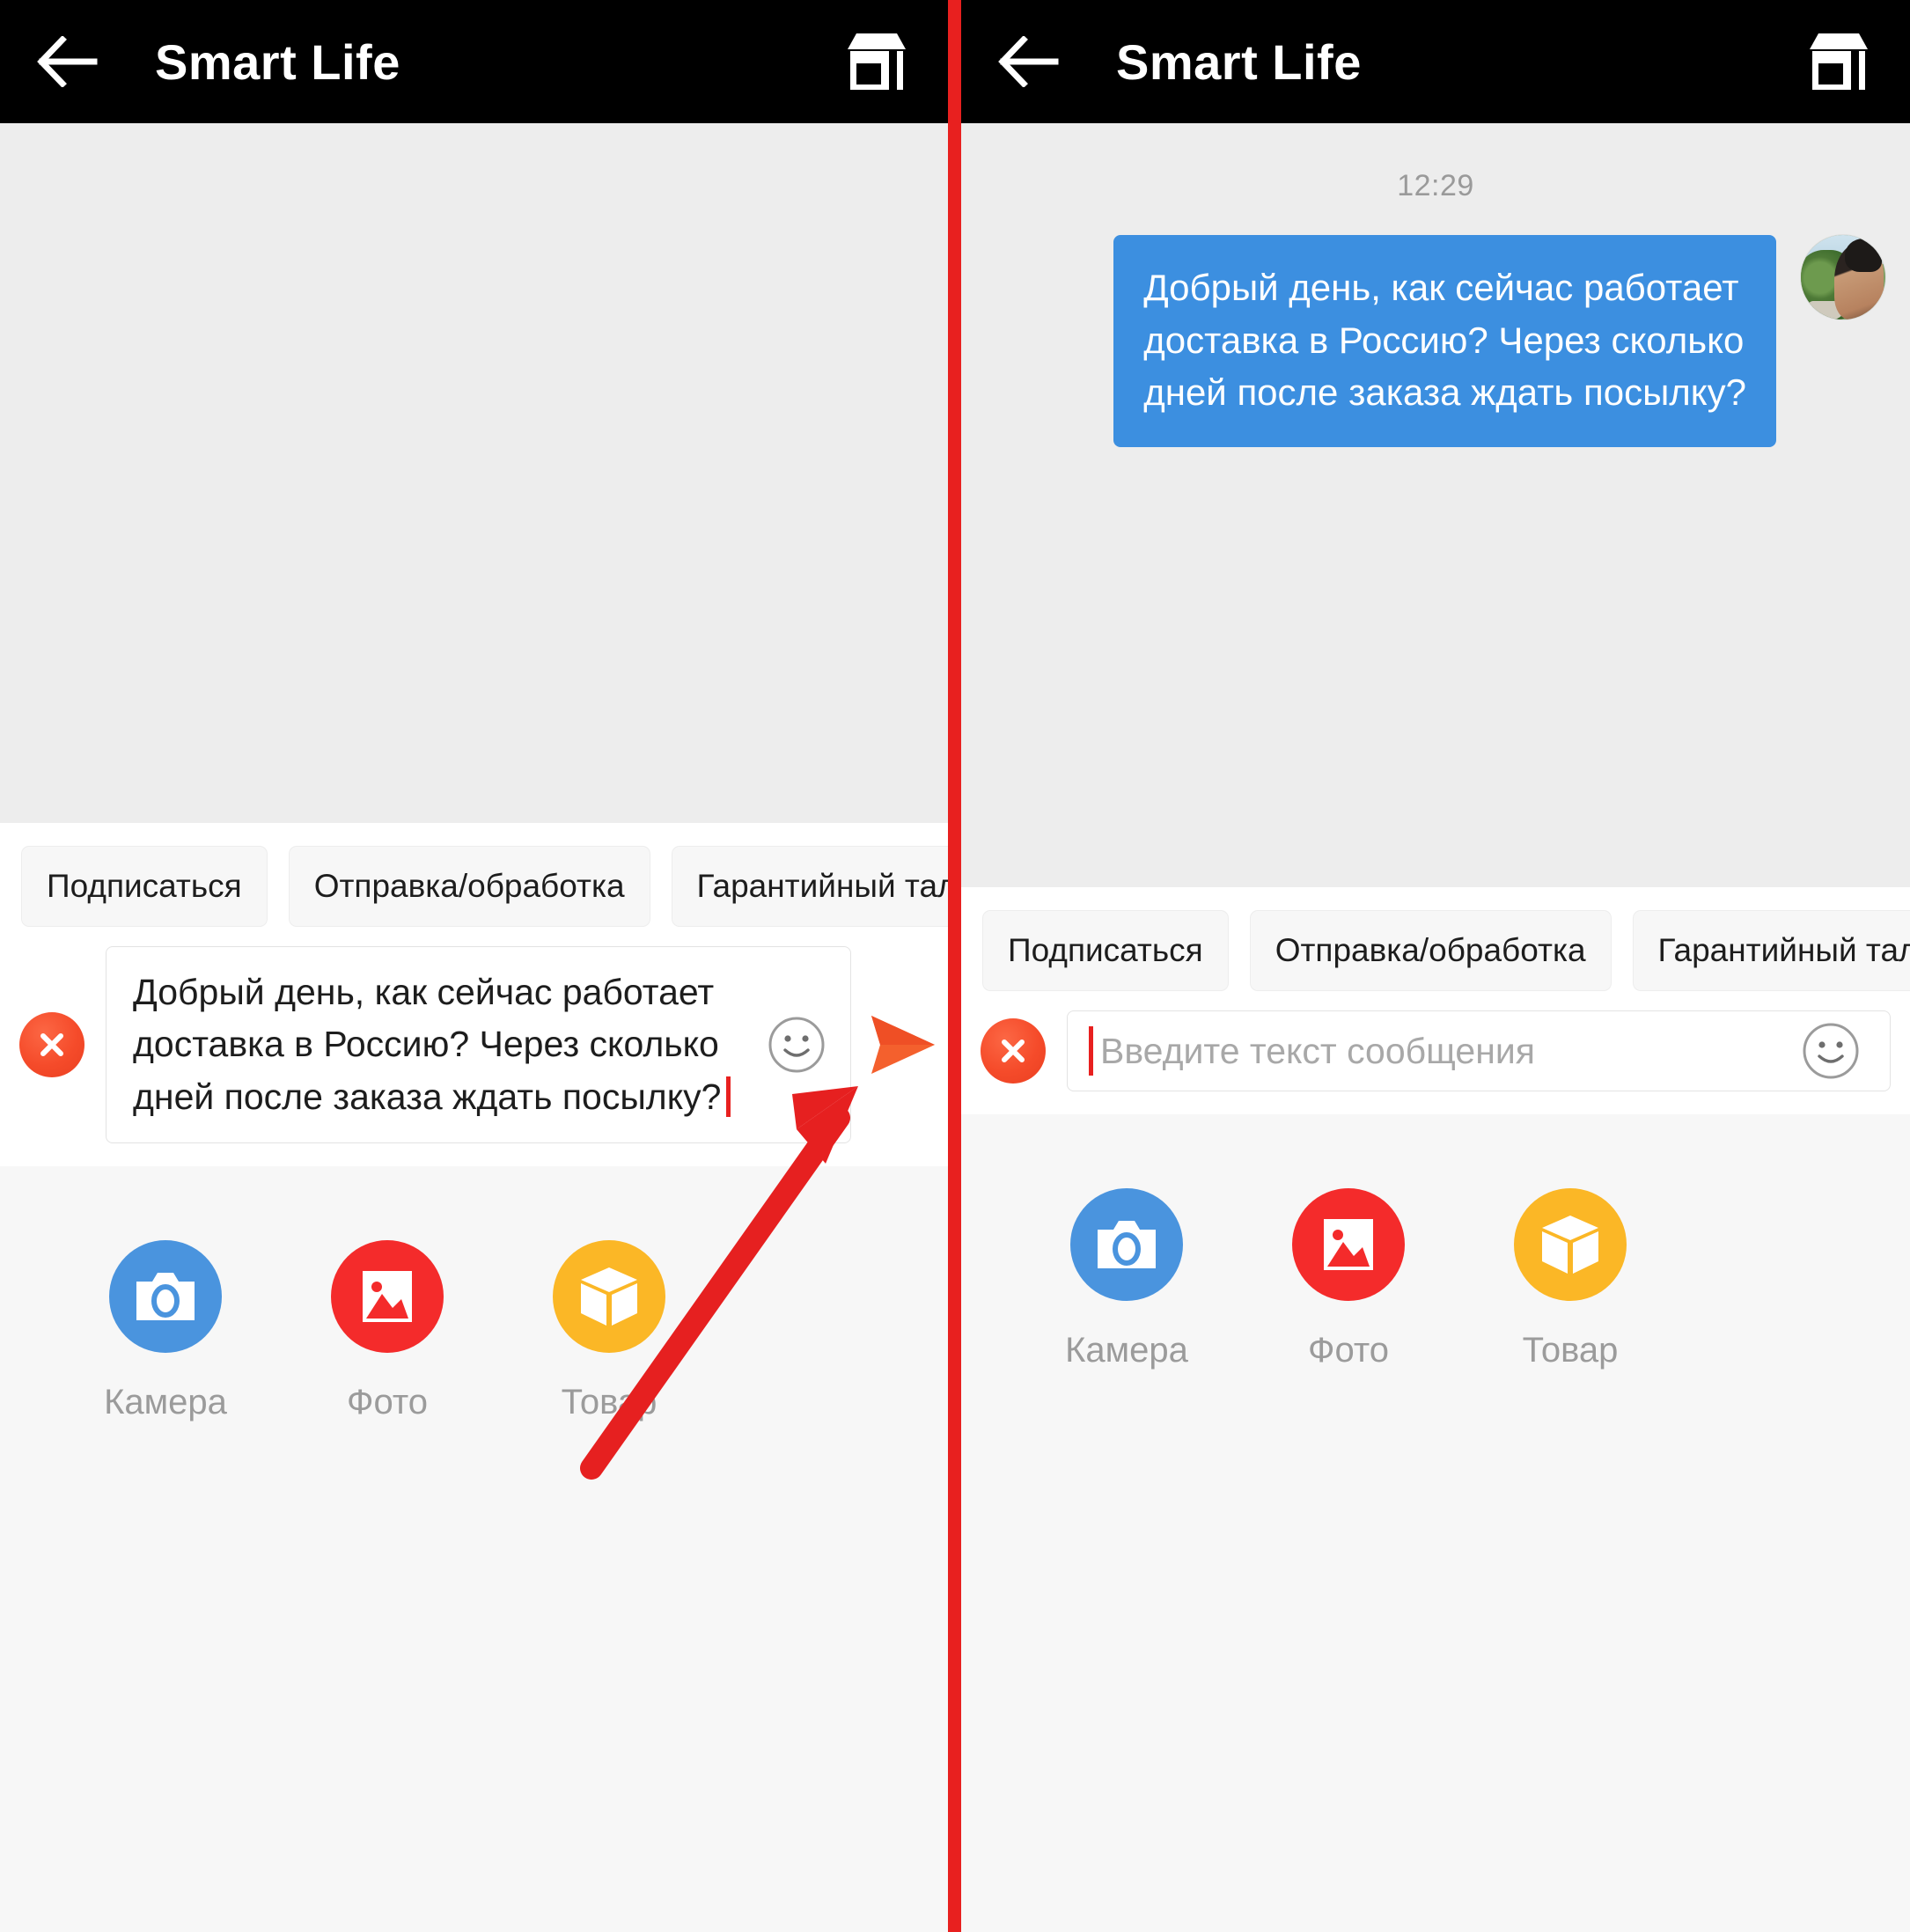 The image size is (1910, 1932). I want to click on close-panel-button-right, so click(1013, 1051).